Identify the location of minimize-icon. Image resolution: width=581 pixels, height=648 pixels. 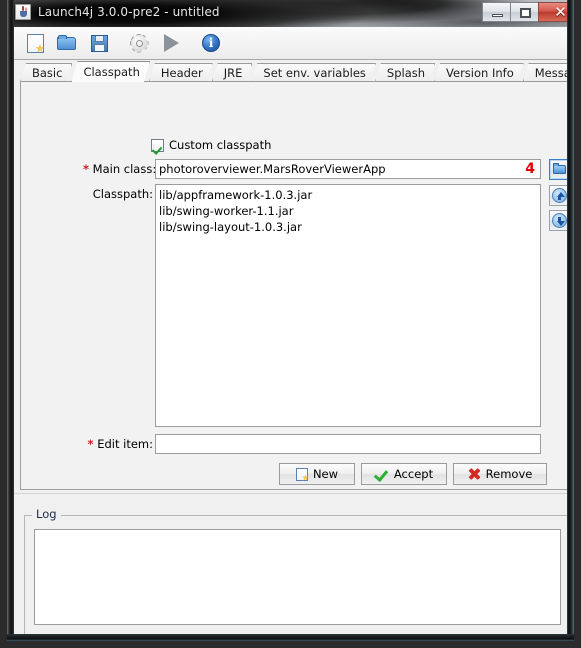
(497, 15).